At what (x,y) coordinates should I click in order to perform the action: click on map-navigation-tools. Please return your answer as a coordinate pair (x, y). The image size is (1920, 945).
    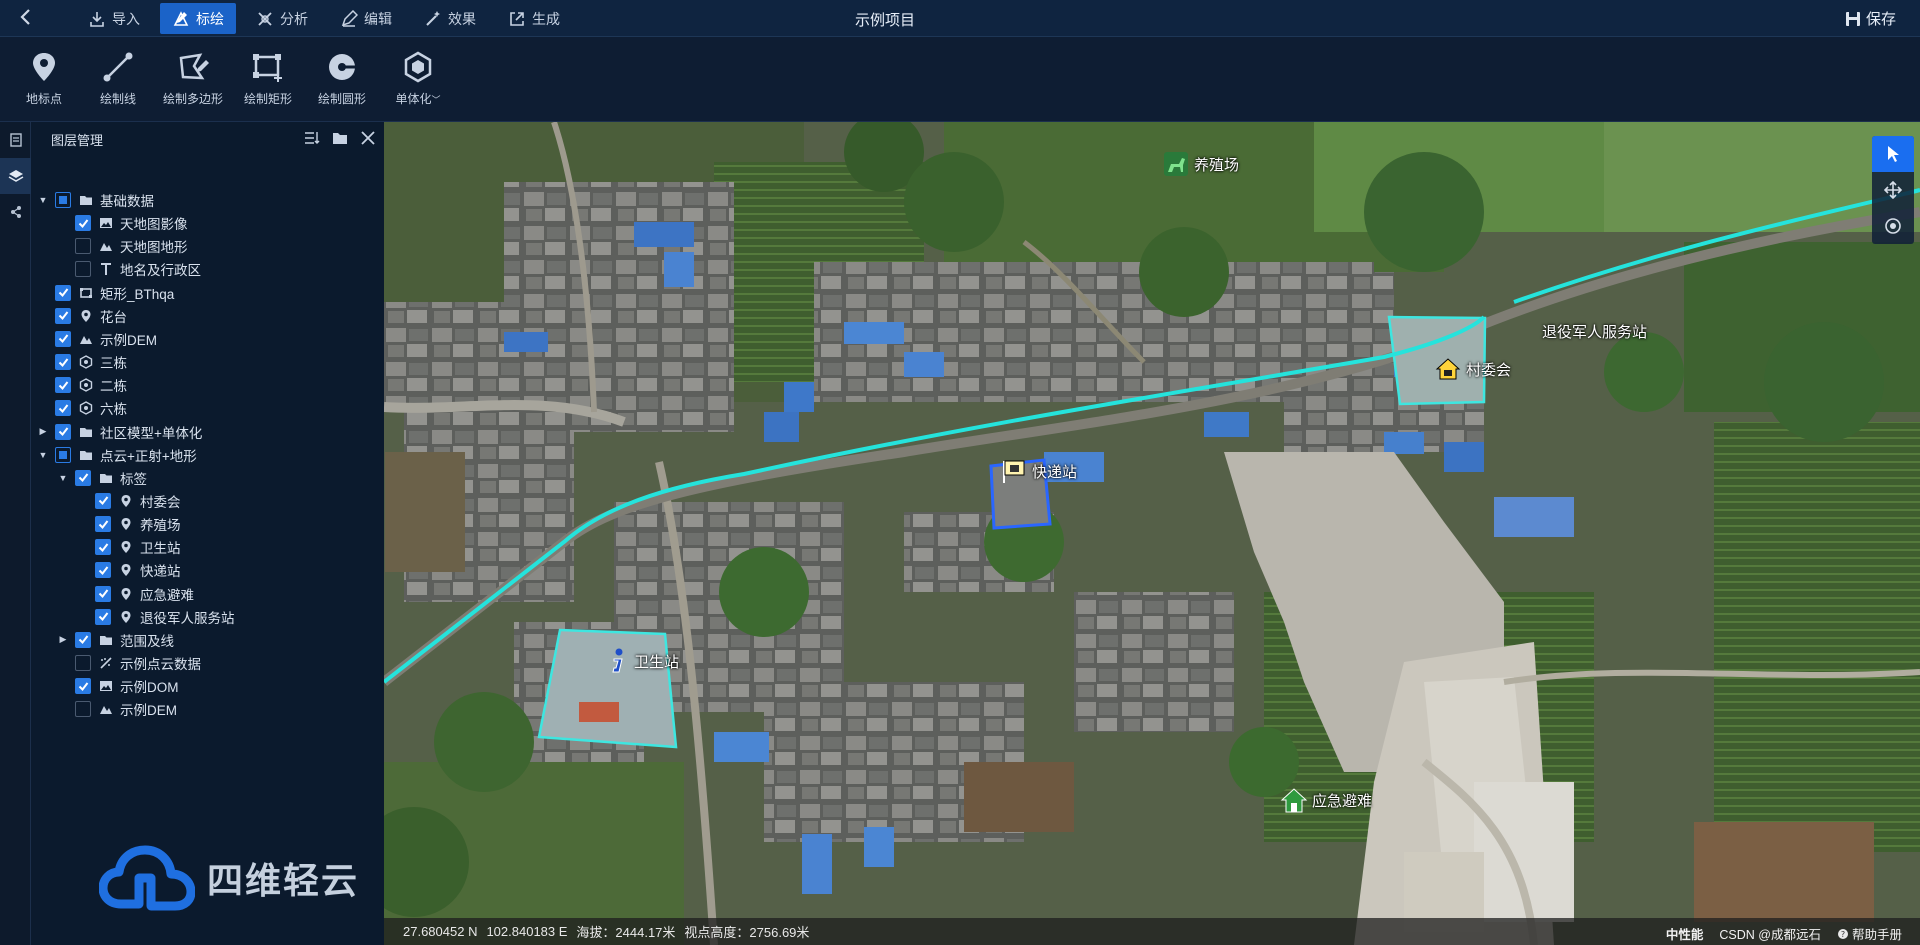
    Looking at the image, I should click on (1893, 190).